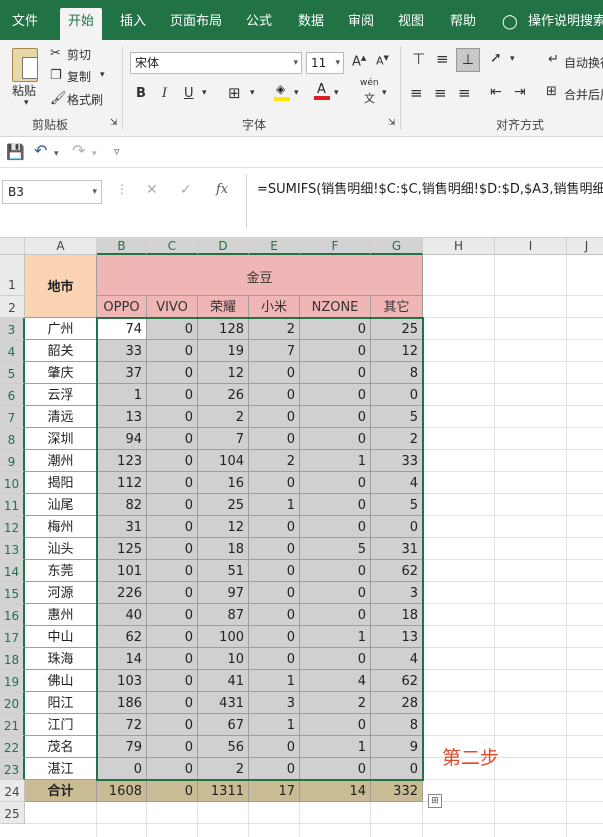 Image resolution: width=603 pixels, height=837 pixels. I want to click on row-header: 3, so click(12, 329).